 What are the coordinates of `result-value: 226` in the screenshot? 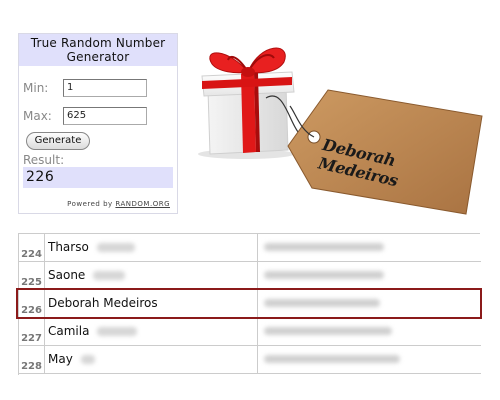 It's located at (98, 177).